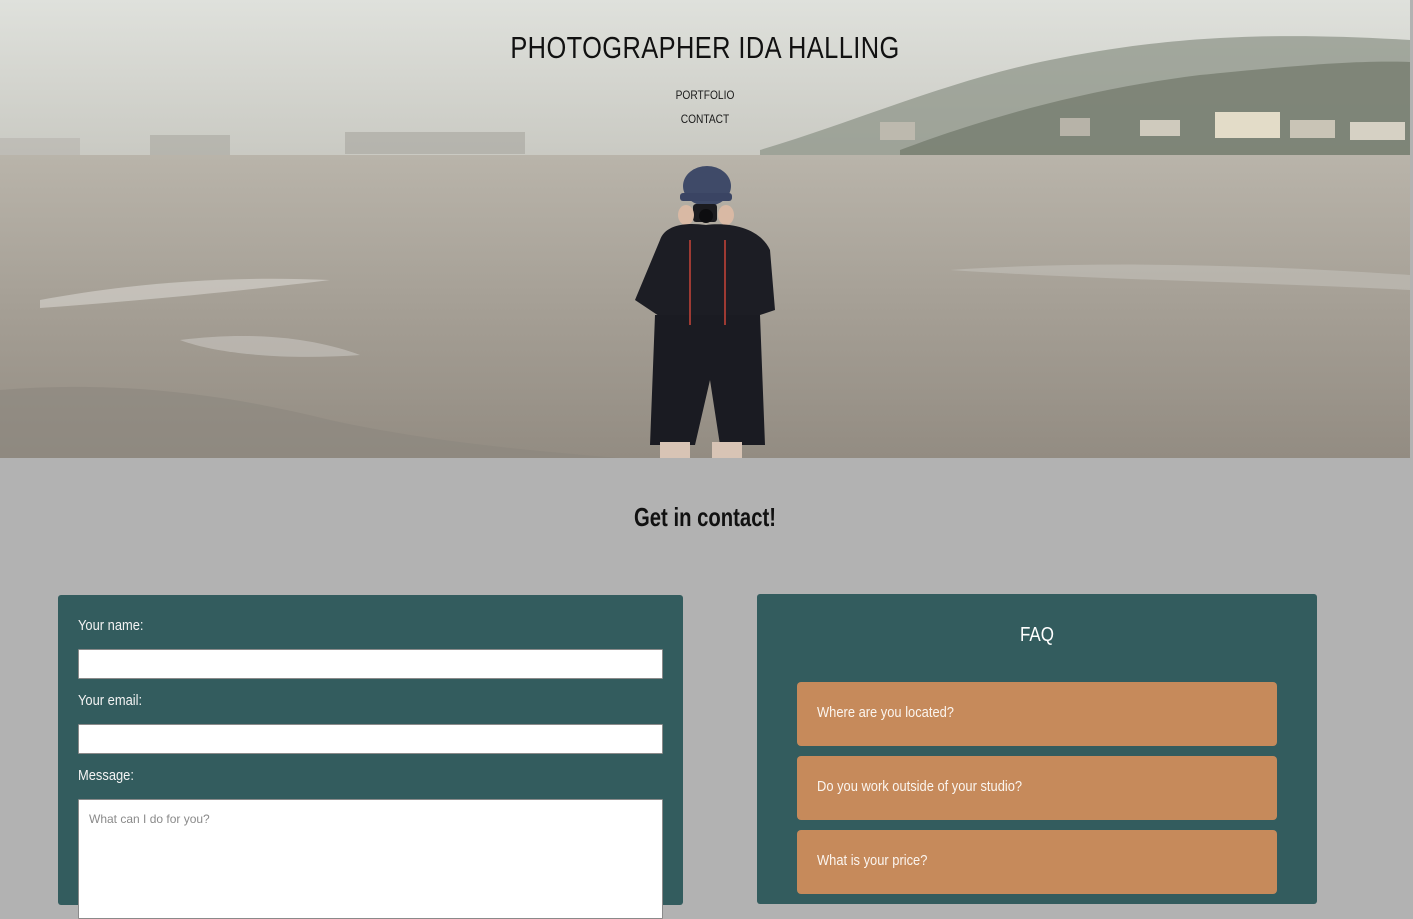  What do you see at coordinates (705, 95) in the screenshot?
I see `nav-portfolio-link: PORTFOLIO` at bounding box center [705, 95].